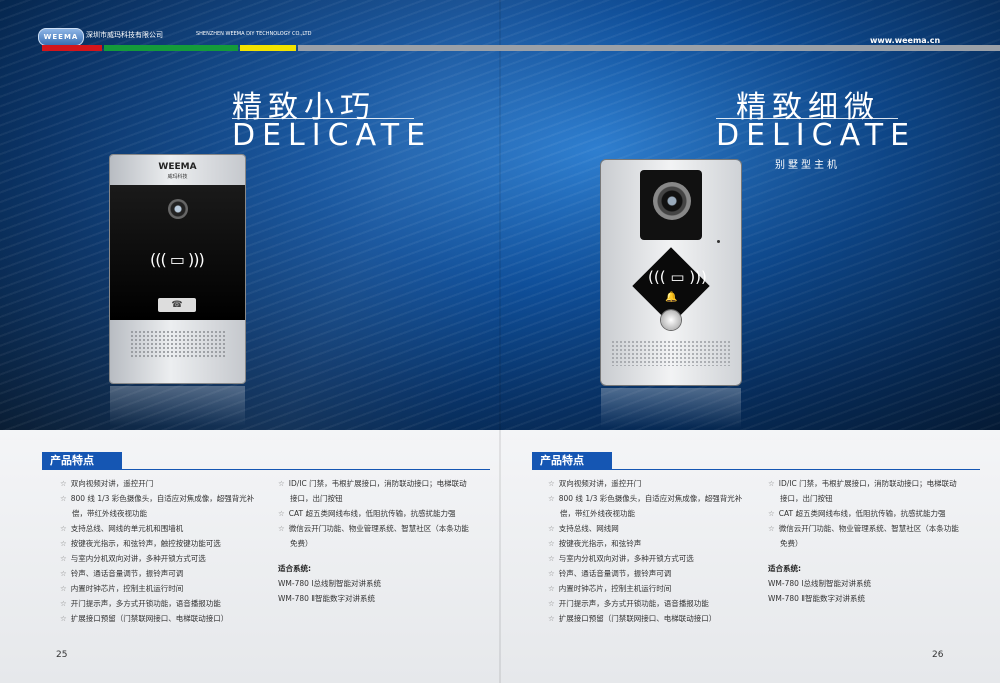 The image size is (1000, 683). I want to click on left-title-en: DELICATE, so click(332, 135).